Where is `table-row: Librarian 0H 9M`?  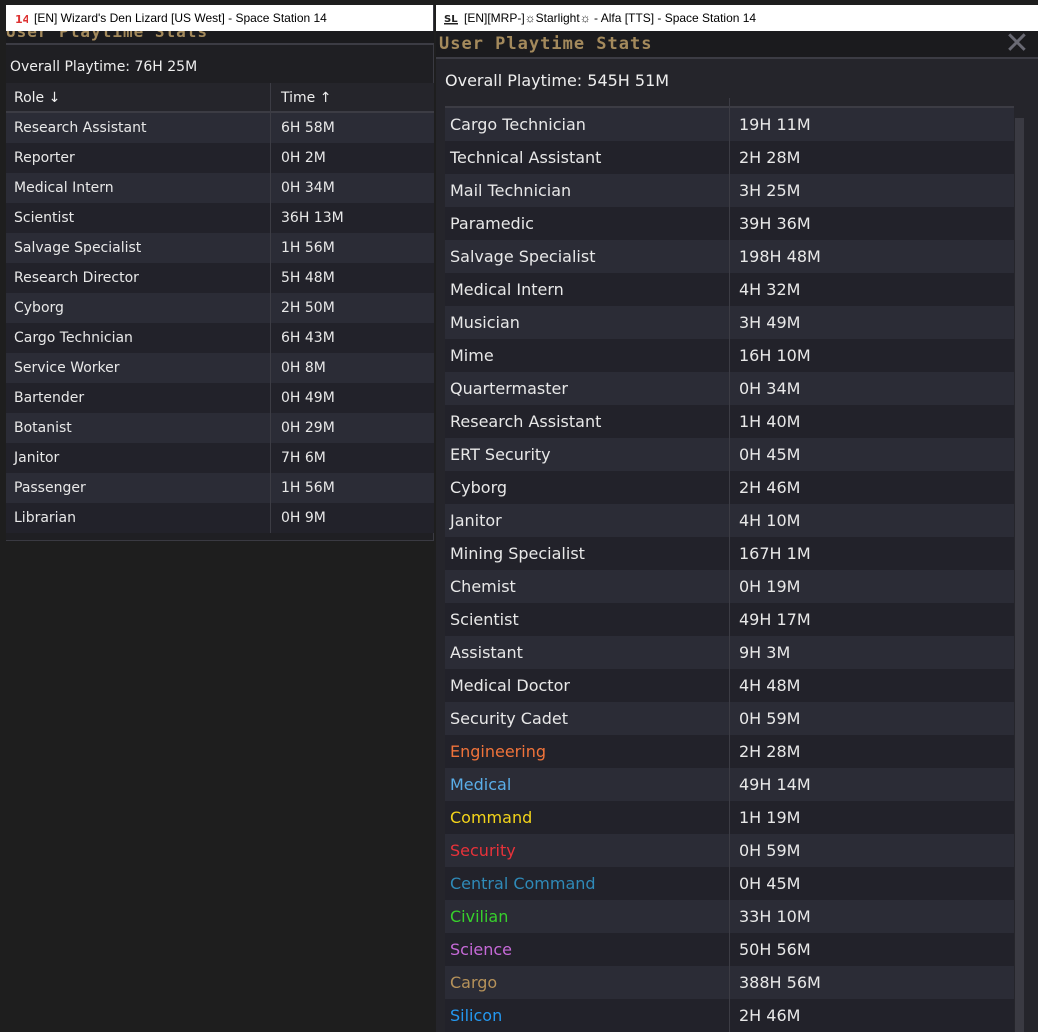 table-row: Librarian 0H 9M is located at coordinates (220, 518).